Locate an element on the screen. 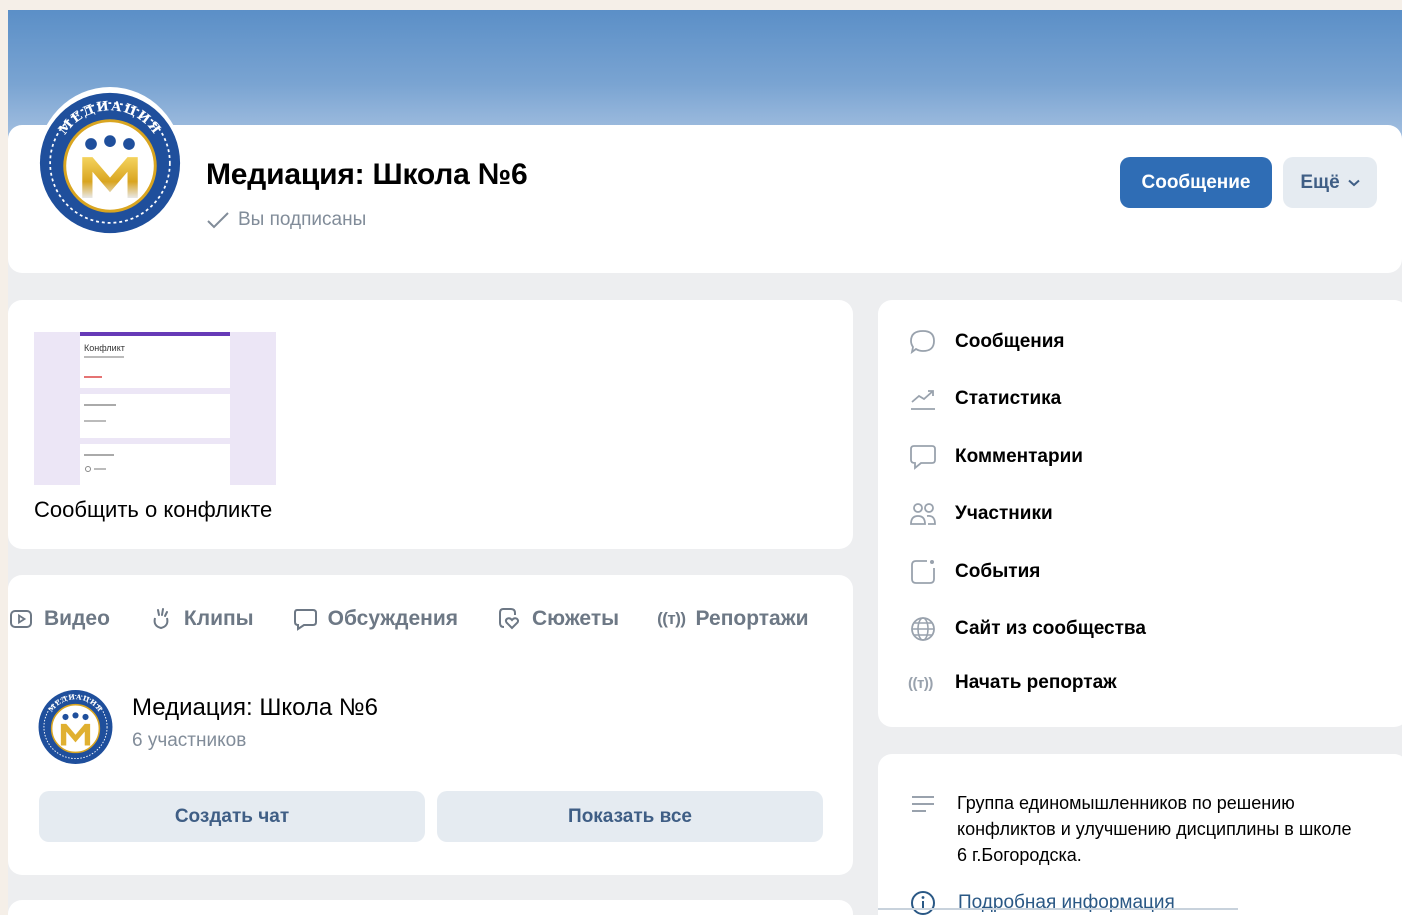  clips-icon is located at coordinates (161, 619).